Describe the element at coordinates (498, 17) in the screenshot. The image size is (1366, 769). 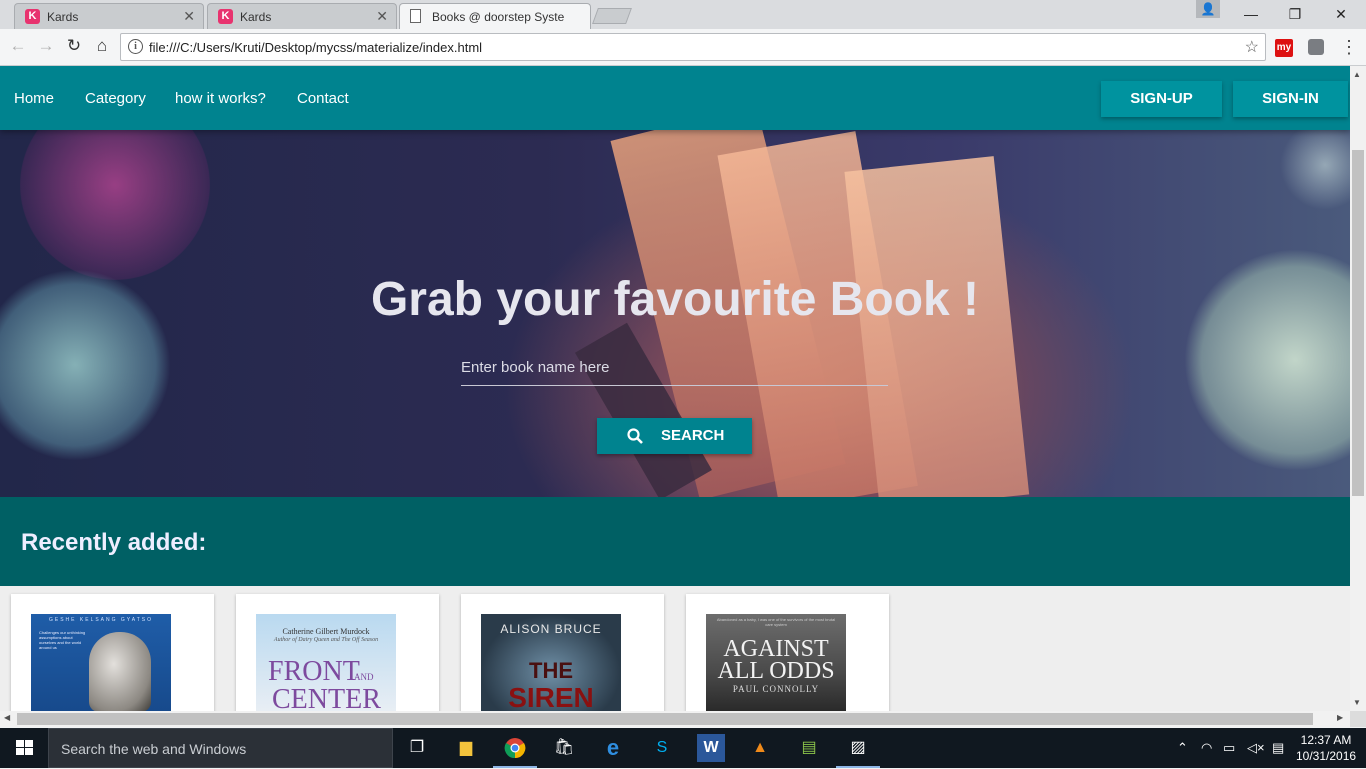
I see `tab-title: Books @ doorstep Syste` at that location.